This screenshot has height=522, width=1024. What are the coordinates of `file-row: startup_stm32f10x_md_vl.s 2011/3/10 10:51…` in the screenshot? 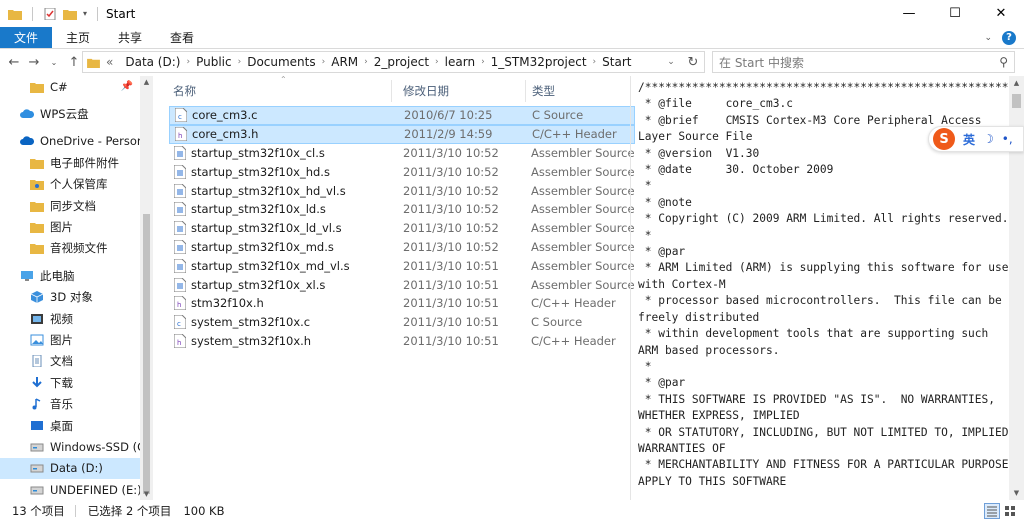 It's located at (402, 265).